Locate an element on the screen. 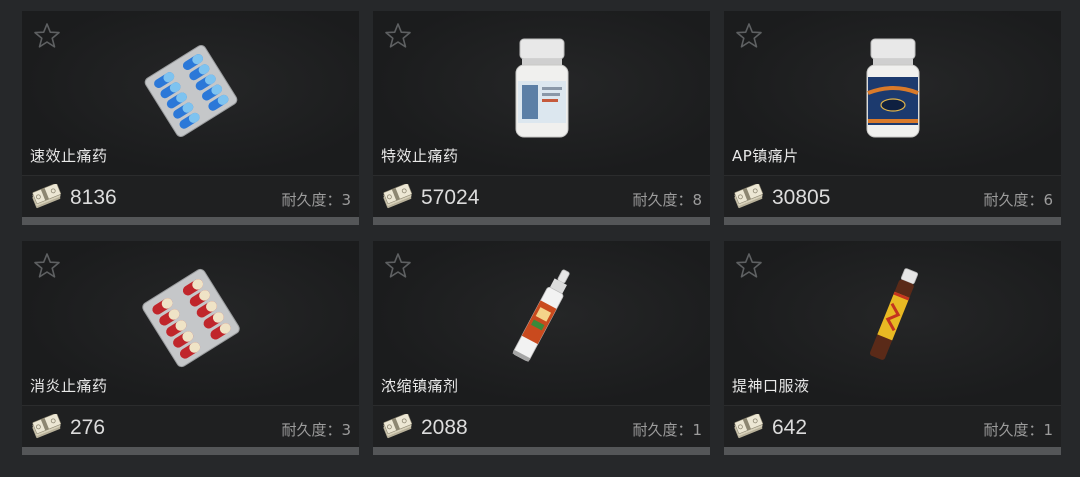 This screenshot has height=477, width=1080. item-card: 速效止痛药 8136 耐久度：3 is located at coordinates (190, 118).